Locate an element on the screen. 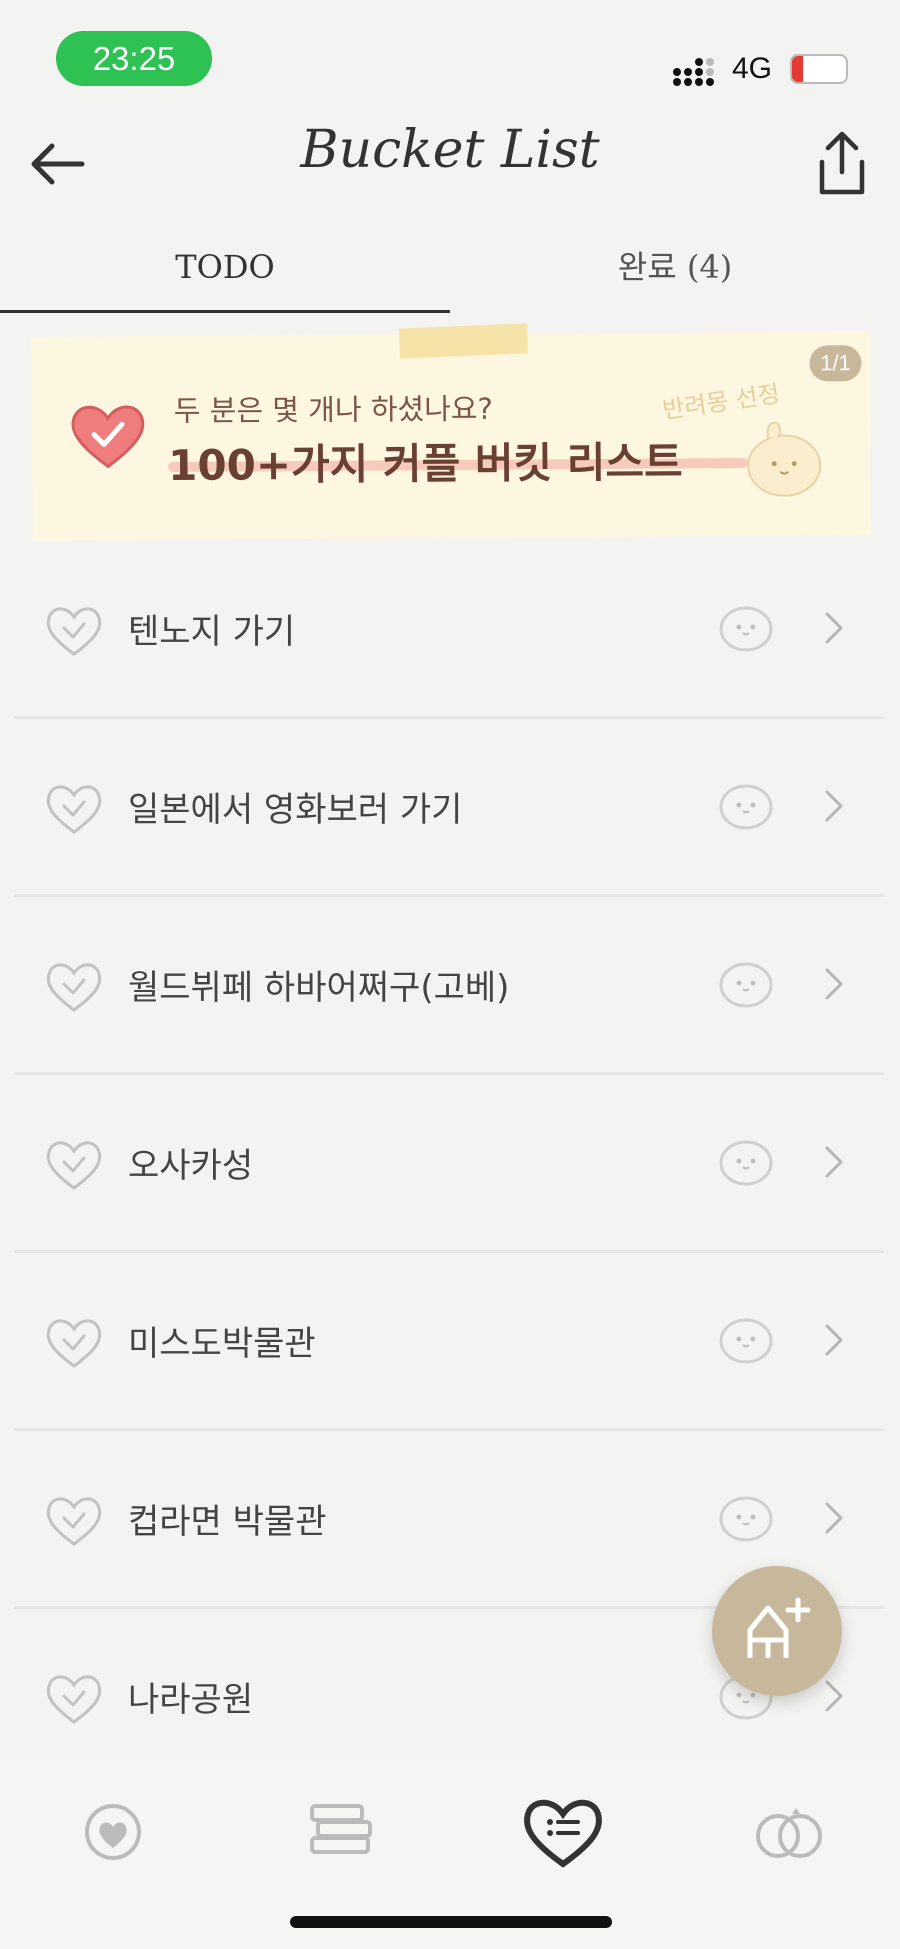 The height and width of the screenshot is (1949, 900). add-bucket-button is located at coordinates (777, 1631).